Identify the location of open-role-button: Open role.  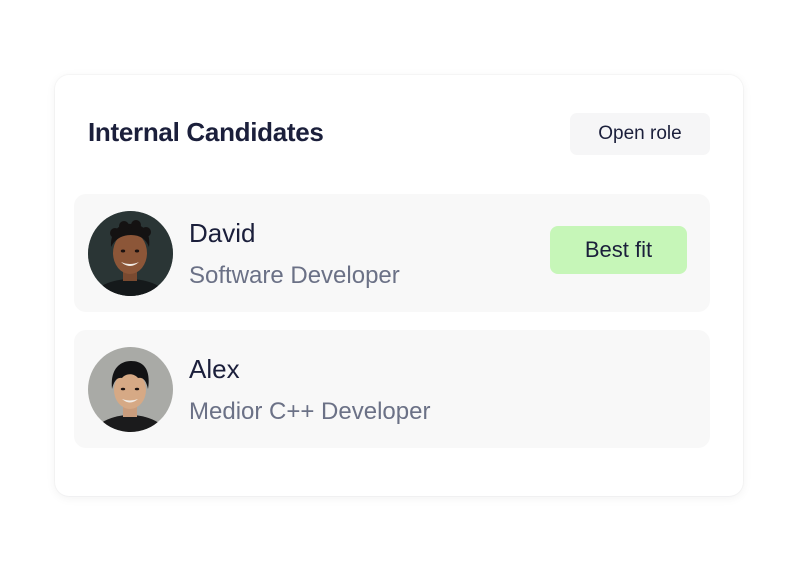
(640, 134).